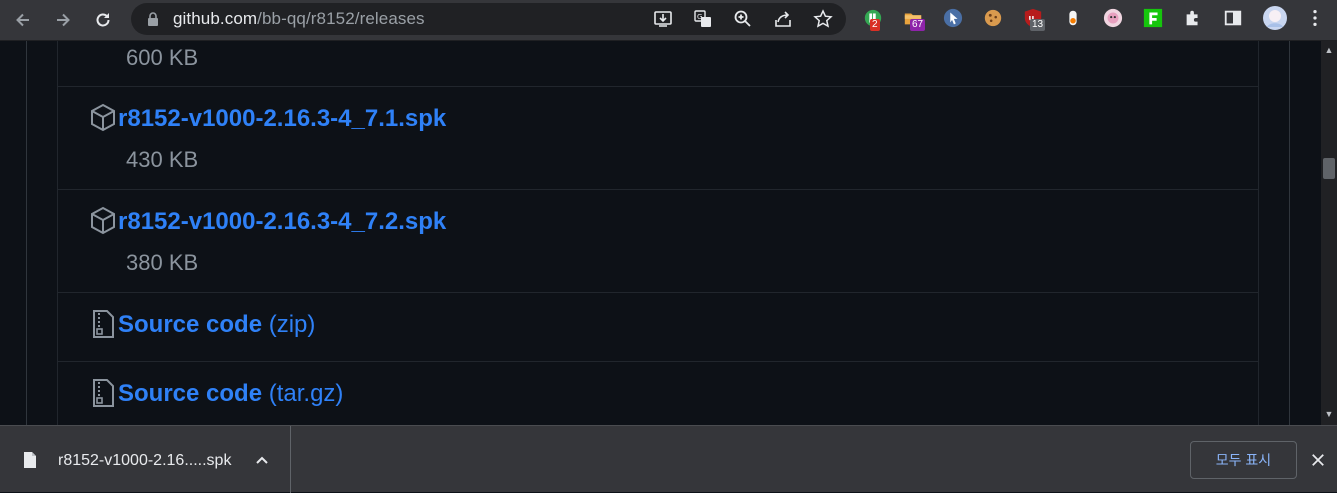  What do you see at coordinates (743, 19) in the screenshot?
I see `zoom-icon` at bounding box center [743, 19].